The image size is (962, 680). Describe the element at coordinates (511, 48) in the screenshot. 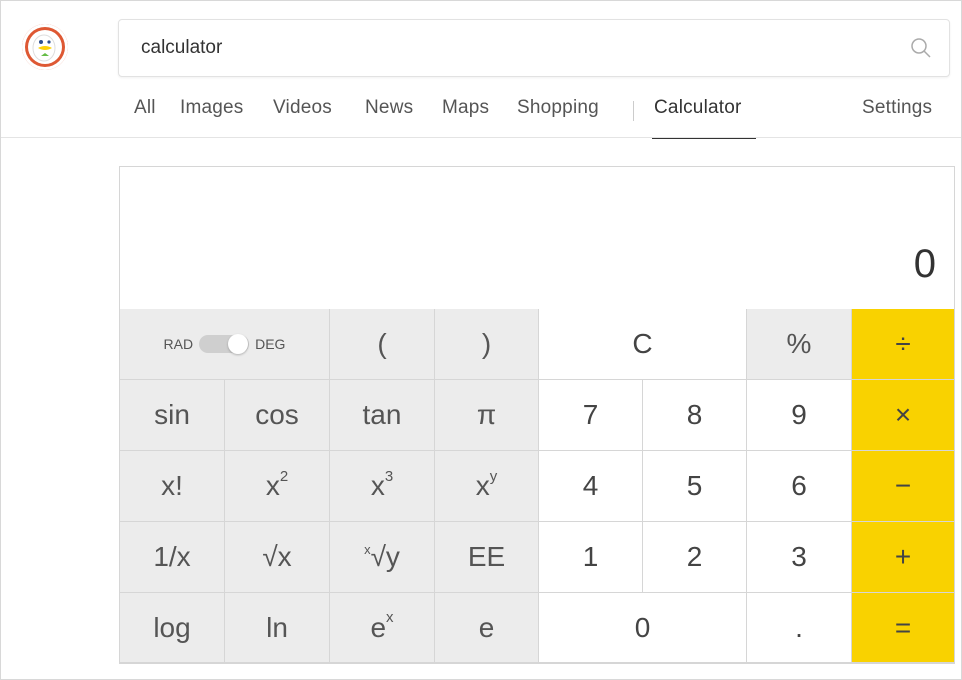

I see `search-input` at that location.